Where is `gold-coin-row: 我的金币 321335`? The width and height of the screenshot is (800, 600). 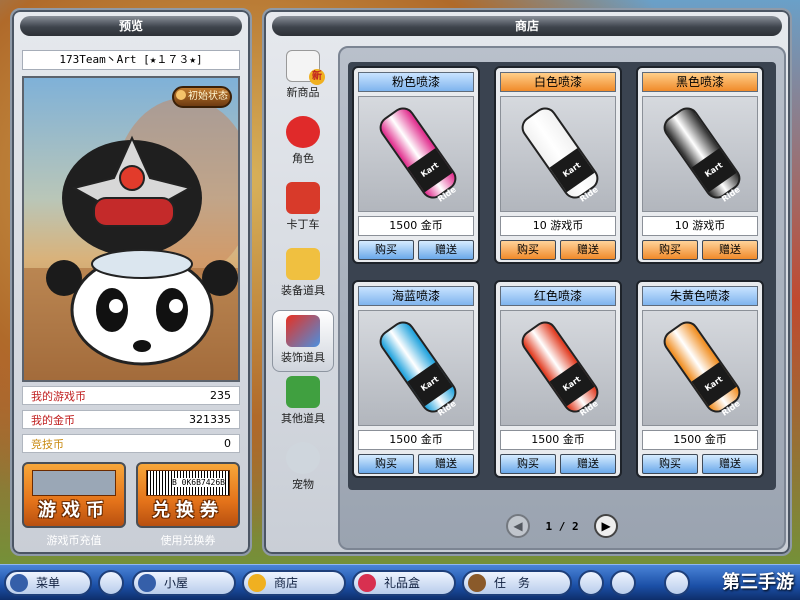 gold-coin-row: 我的金币 321335 is located at coordinates (131, 419).